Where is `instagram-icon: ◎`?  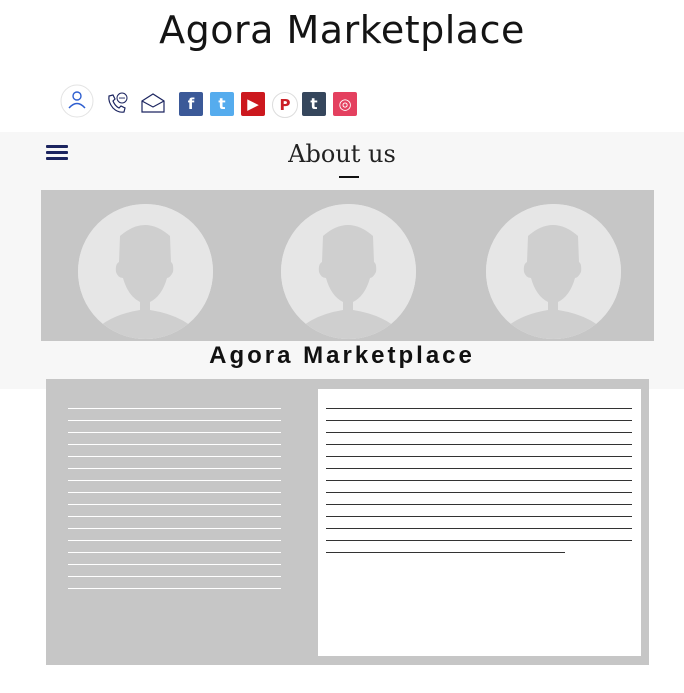 instagram-icon: ◎ is located at coordinates (345, 104).